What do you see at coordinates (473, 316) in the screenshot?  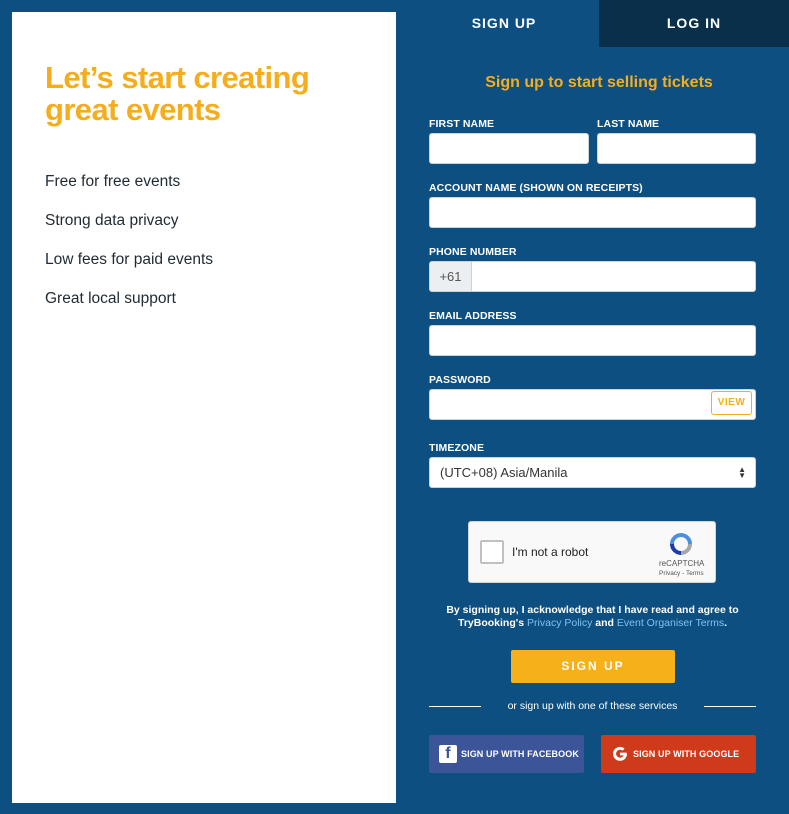 I see `email-label: EMAIL ADDRESS` at bounding box center [473, 316].